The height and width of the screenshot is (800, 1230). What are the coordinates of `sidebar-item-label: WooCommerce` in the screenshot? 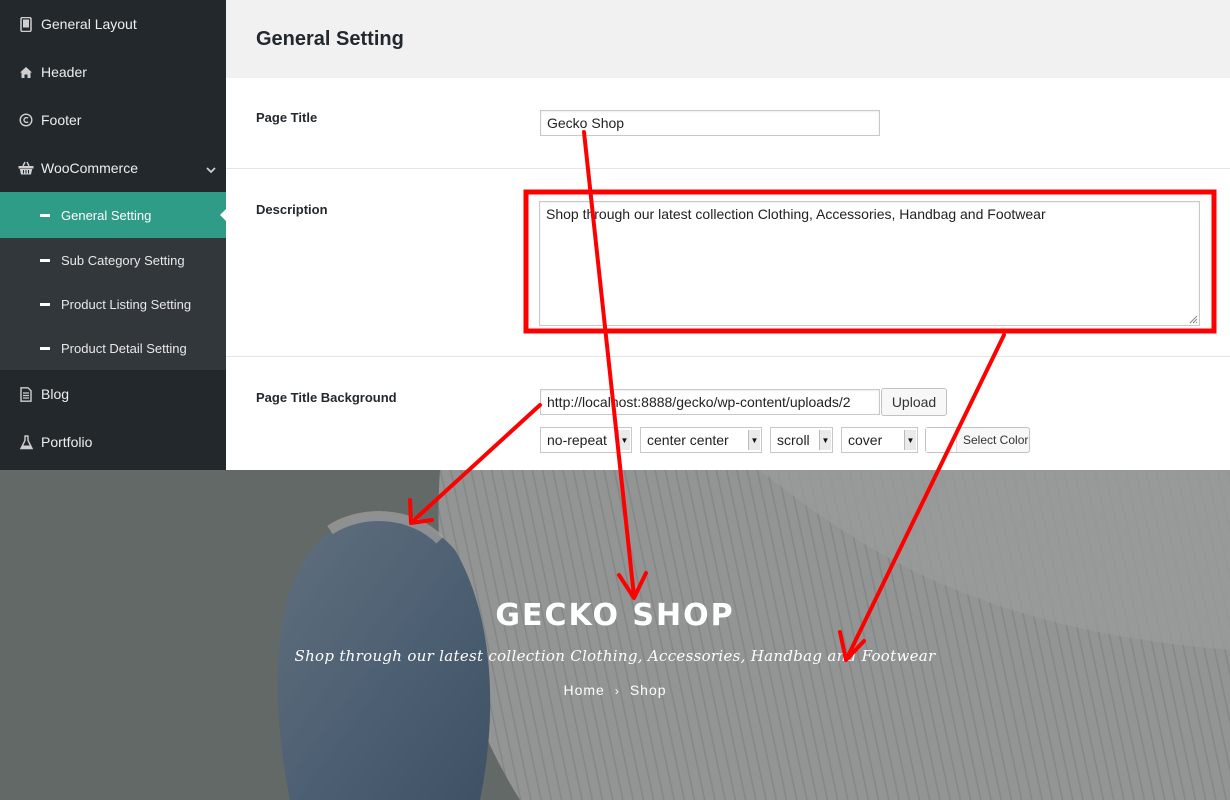 It's located at (89, 168).